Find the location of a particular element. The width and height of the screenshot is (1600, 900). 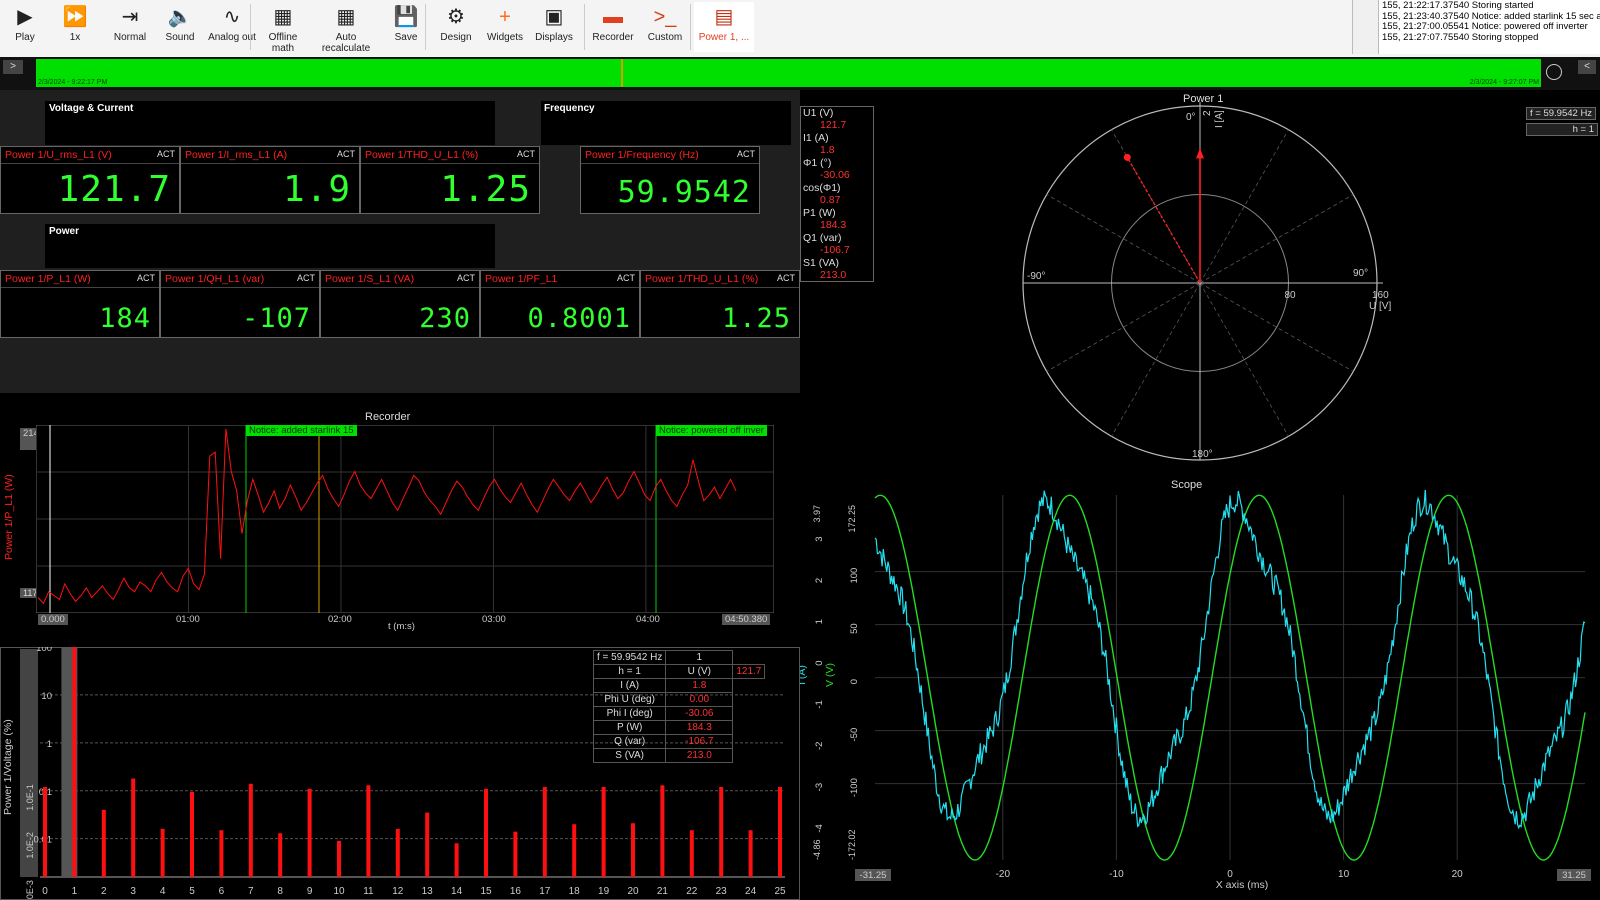

phasor-angle-top: 0° is located at coordinates (1191, 117).